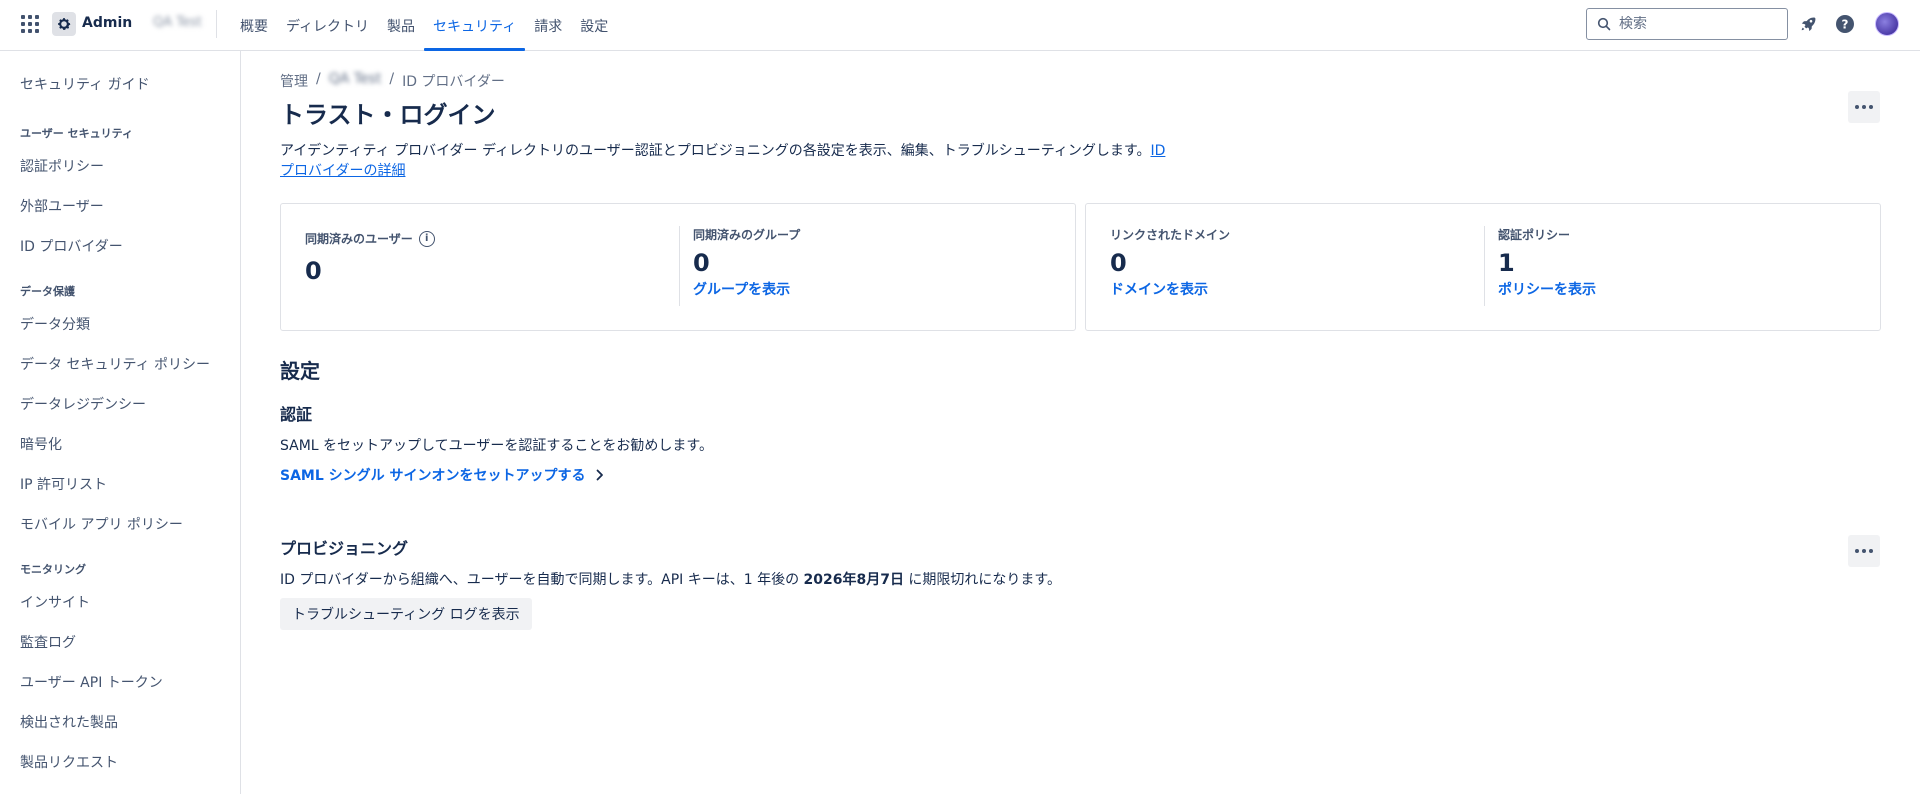 The height and width of the screenshot is (794, 1920). I want to click on sidebar-item-data-residency: データレジデンシー, so click(83, 404).